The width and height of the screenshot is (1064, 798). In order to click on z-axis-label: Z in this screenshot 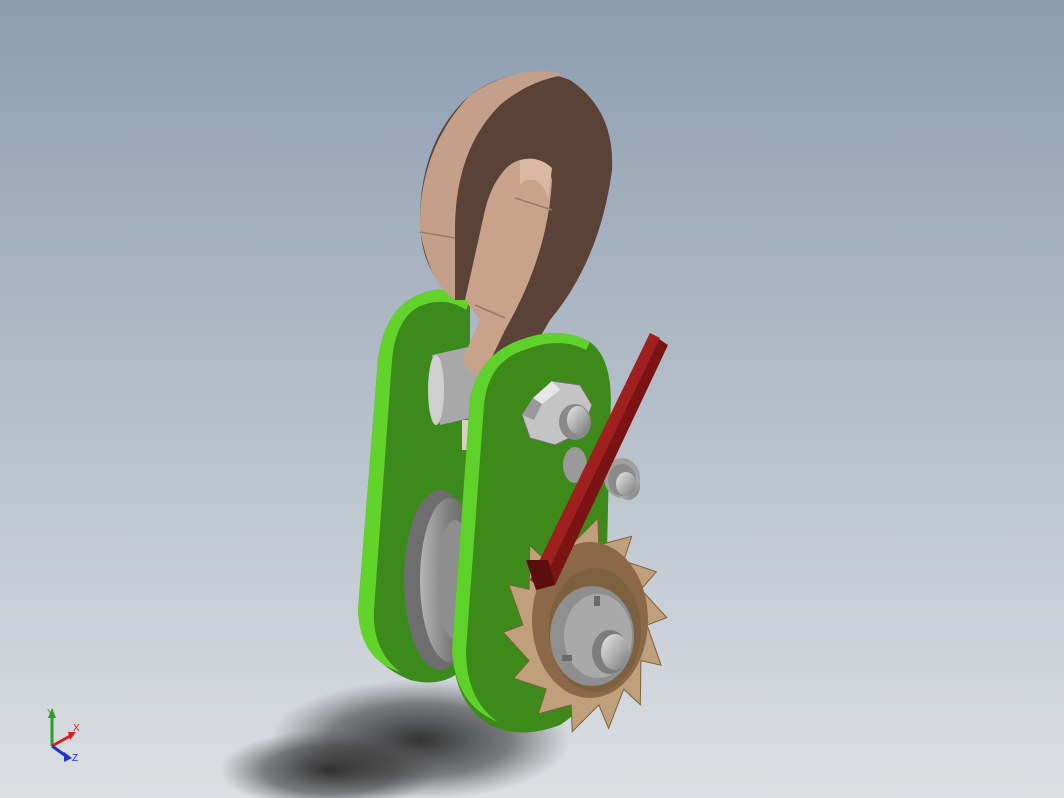, I will do `click(75, 758)`.